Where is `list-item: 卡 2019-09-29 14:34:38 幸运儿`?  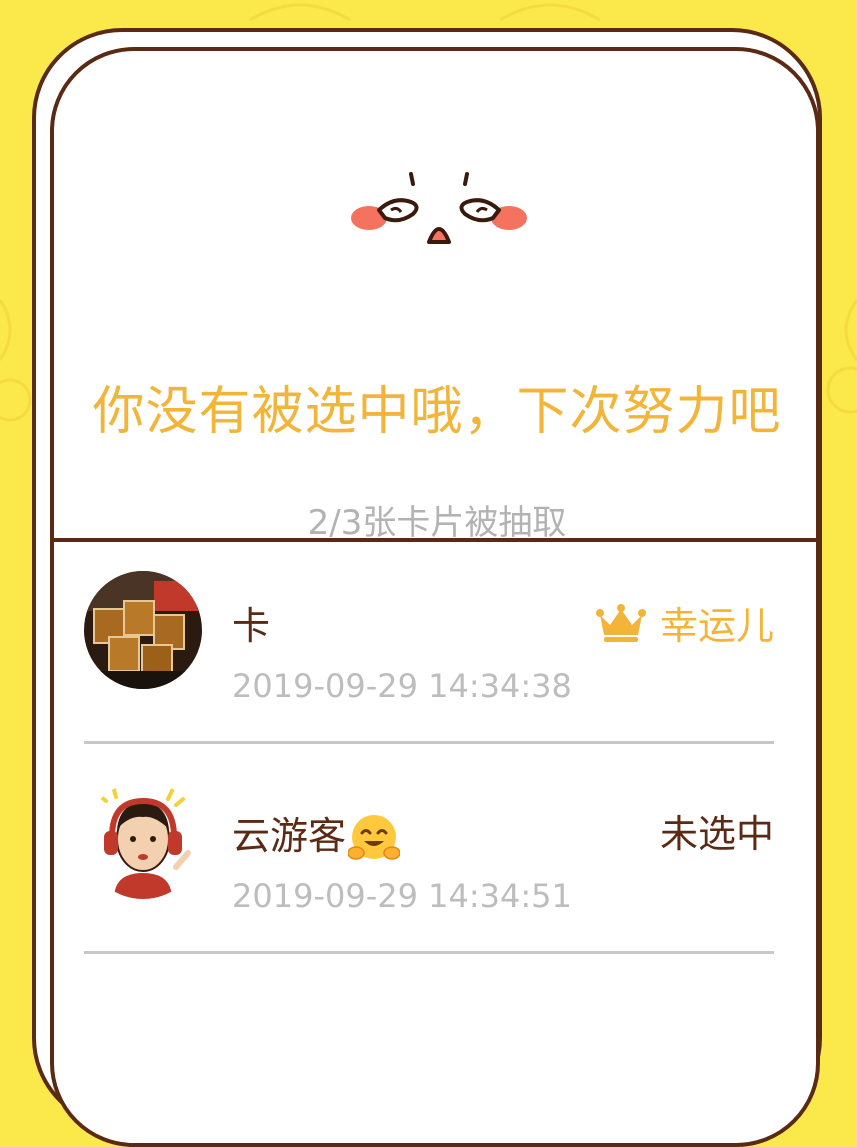
list-item: 卡 2019-09-29 14:34:38 幸运儿 is located at coordinates (429, 671).